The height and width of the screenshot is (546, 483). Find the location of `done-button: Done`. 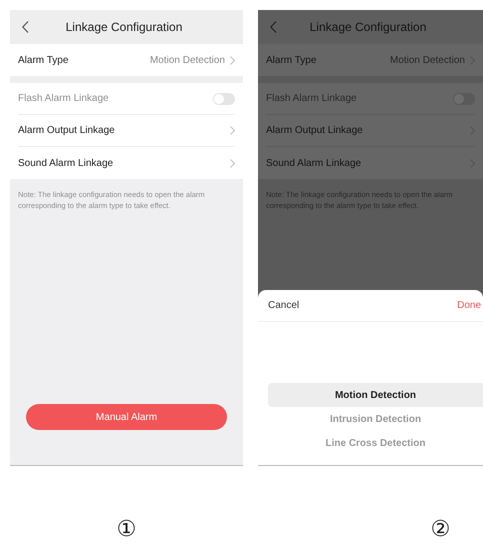

done-button: Done is located at coordinates (469, 305).